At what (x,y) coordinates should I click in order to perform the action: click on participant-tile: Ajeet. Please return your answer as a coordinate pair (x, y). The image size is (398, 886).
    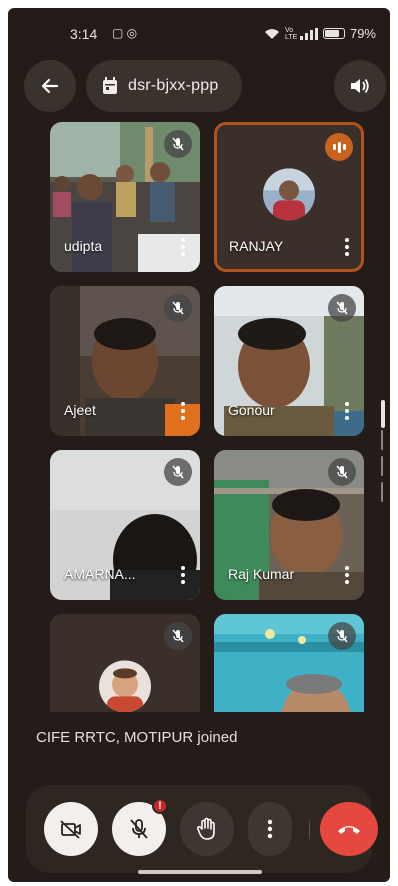
    Looking at the image, I should click on (125, 361).